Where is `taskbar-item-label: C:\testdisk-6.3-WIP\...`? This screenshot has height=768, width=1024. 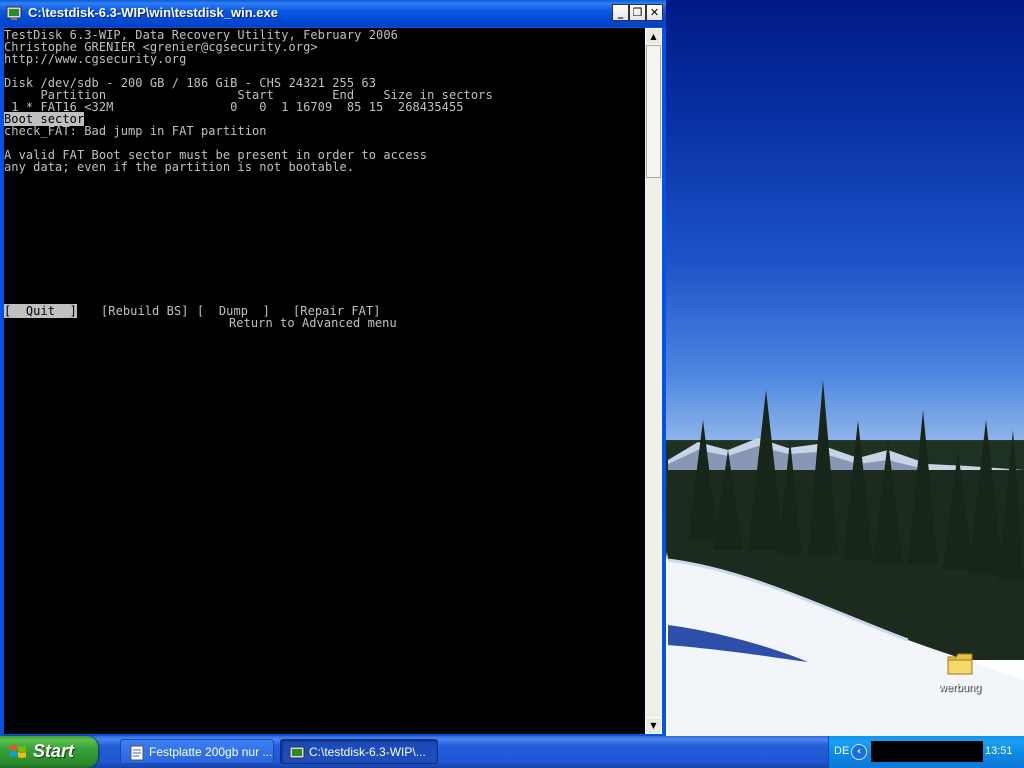
taskbar-item-label: C:\testdisk-6.3-WIP\... is located at coordinates (367, 752).